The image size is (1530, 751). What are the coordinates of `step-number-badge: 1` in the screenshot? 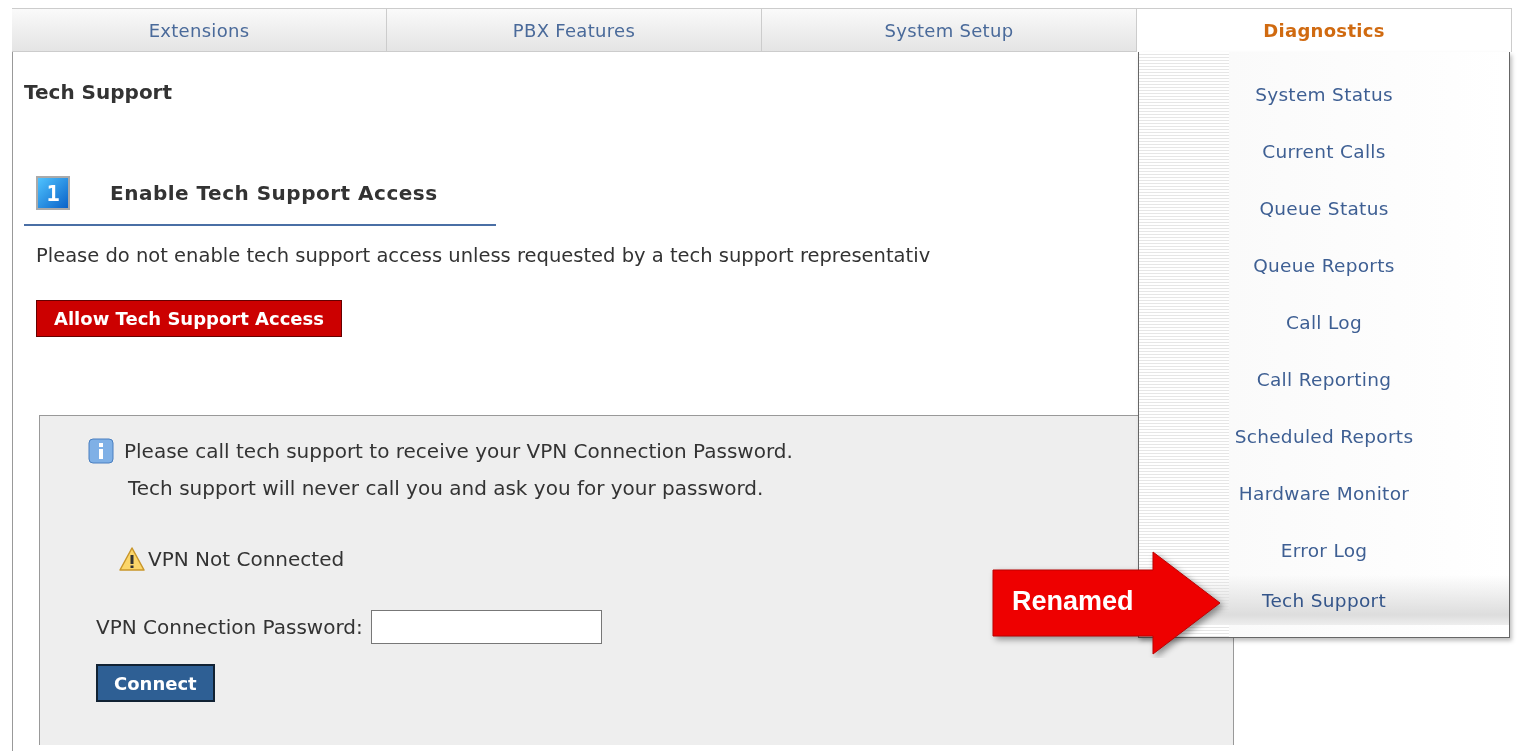 It's located at (53, 193).